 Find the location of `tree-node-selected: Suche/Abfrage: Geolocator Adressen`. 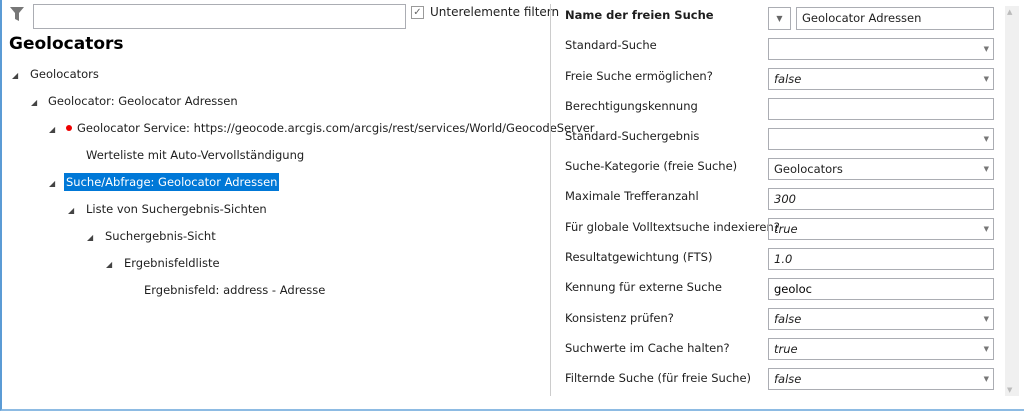

tree-node-selected: Suche/Abfrage: Geolocator Adressen is located at coordinates (172, 182).